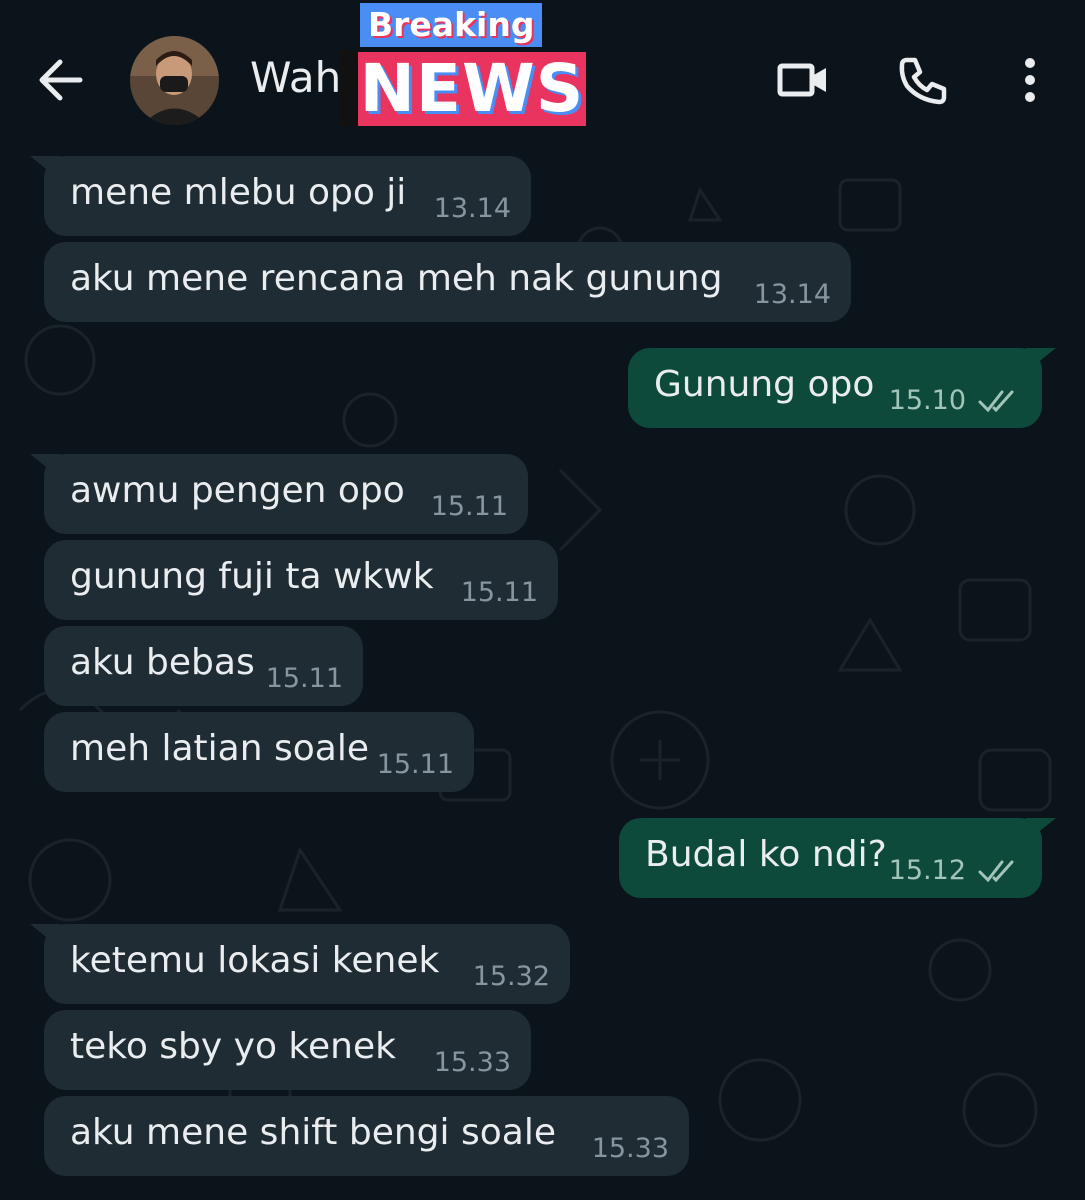 Image resolution: width=1085 pixels, height=1200 pixels. I want to click on news-label: NEWS, so click(472, 88).